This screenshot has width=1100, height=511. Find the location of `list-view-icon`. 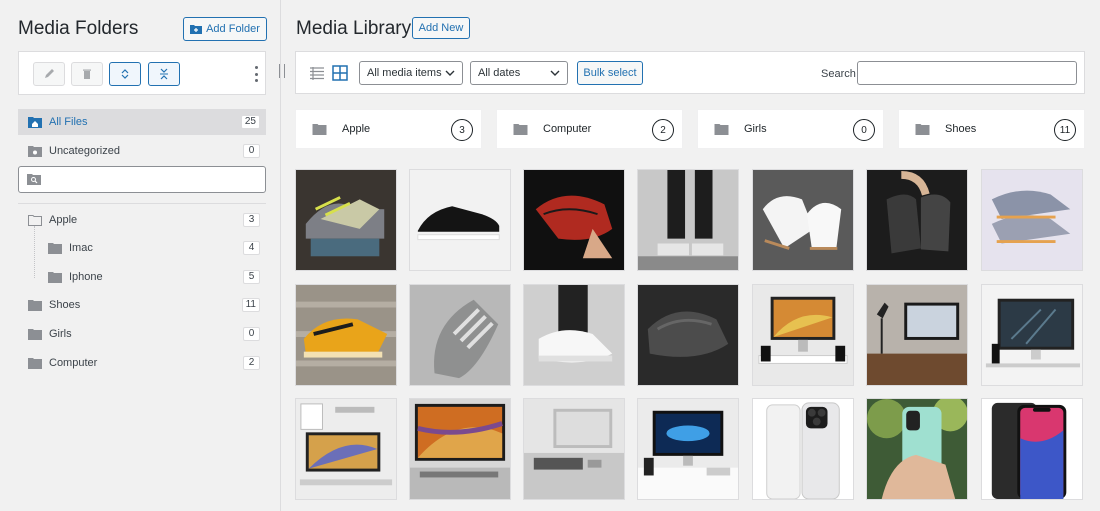

list-view-icon is located at coordinates (317, 73).